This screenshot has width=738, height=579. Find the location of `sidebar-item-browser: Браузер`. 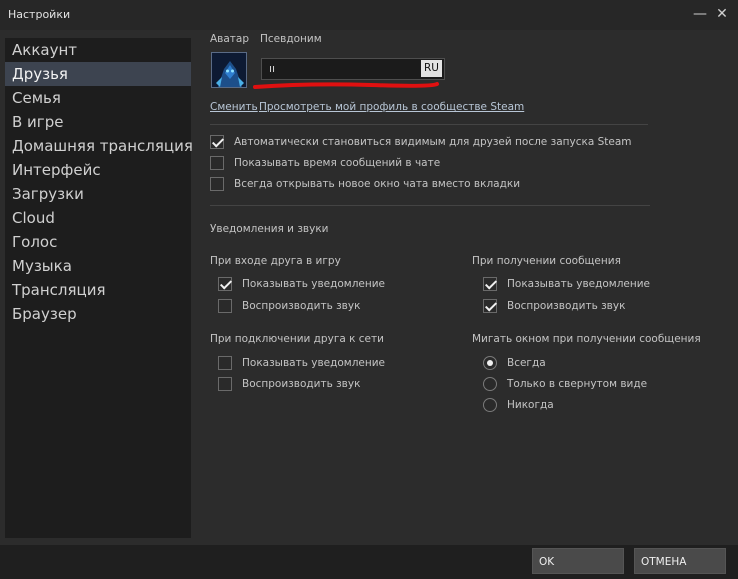

sidebar-item-browser: Браузер is located at coordinates (98, 314).